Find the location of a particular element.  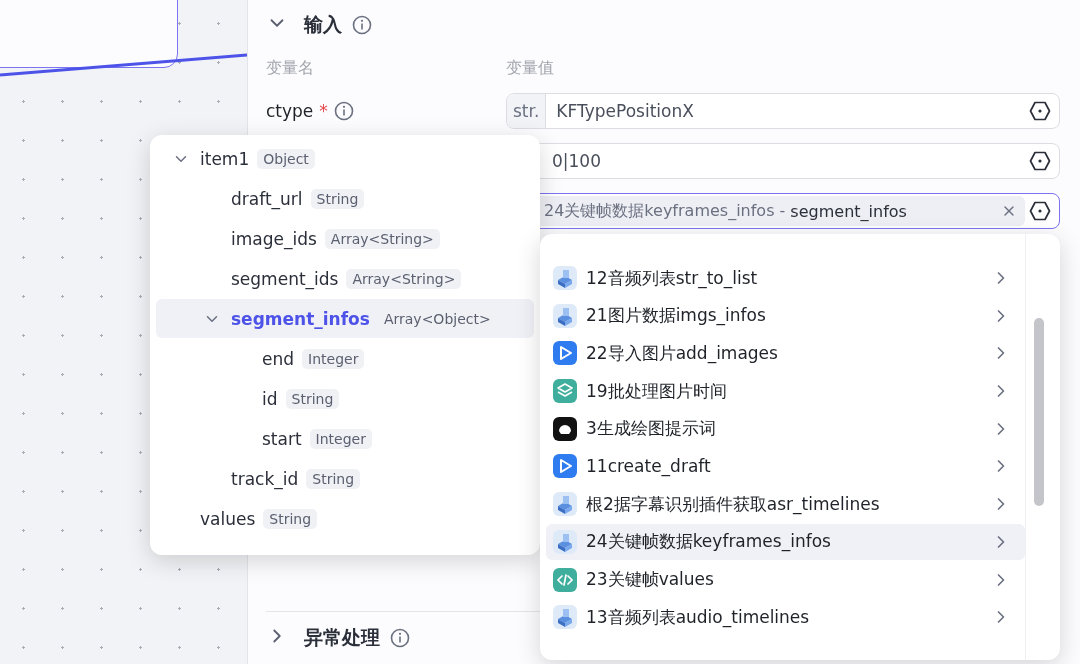

tree-item: id String is located at coordinates (345, 398).